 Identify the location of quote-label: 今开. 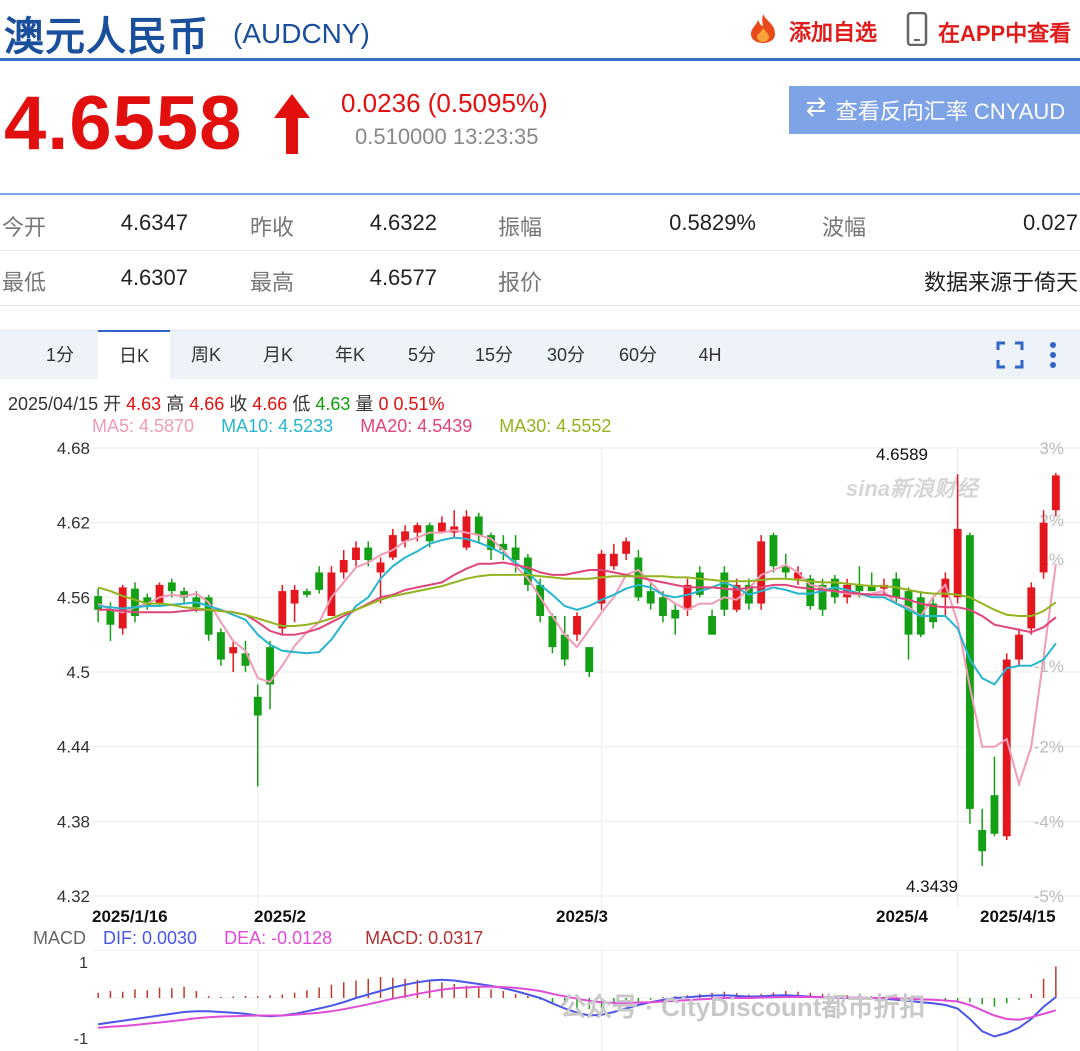
(24, 227).